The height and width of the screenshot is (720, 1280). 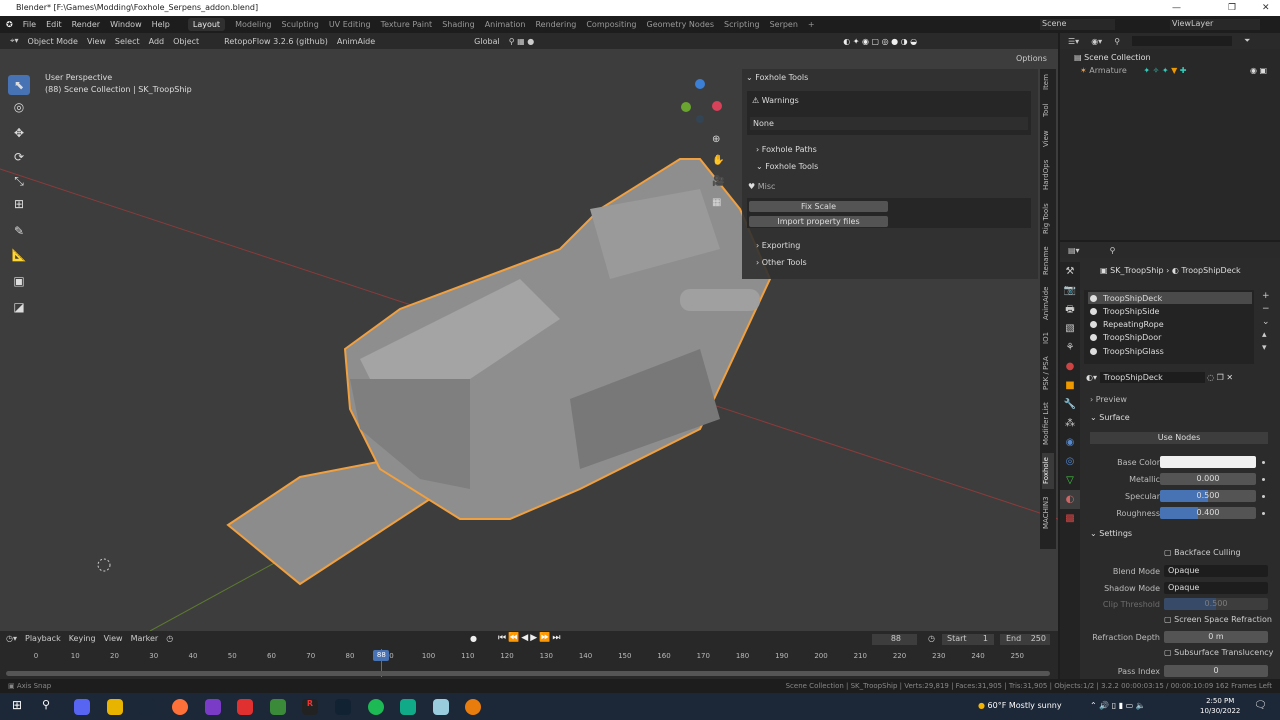 I want to click on animaide-menu: AnimAide, so click(x=356, y=41).